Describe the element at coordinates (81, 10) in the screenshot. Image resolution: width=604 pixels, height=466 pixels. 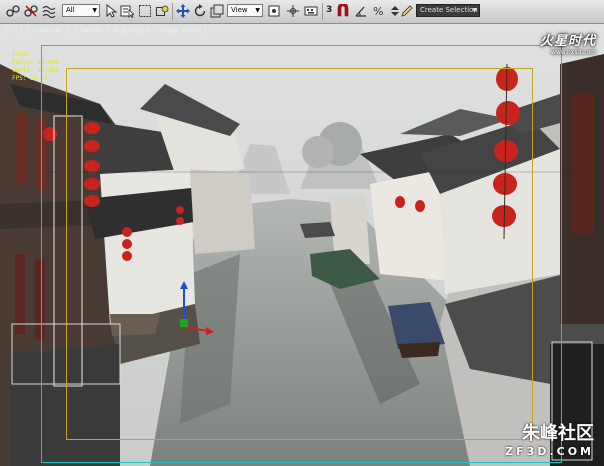
I see `selection-filter-dropdown: All ▼` at that location.